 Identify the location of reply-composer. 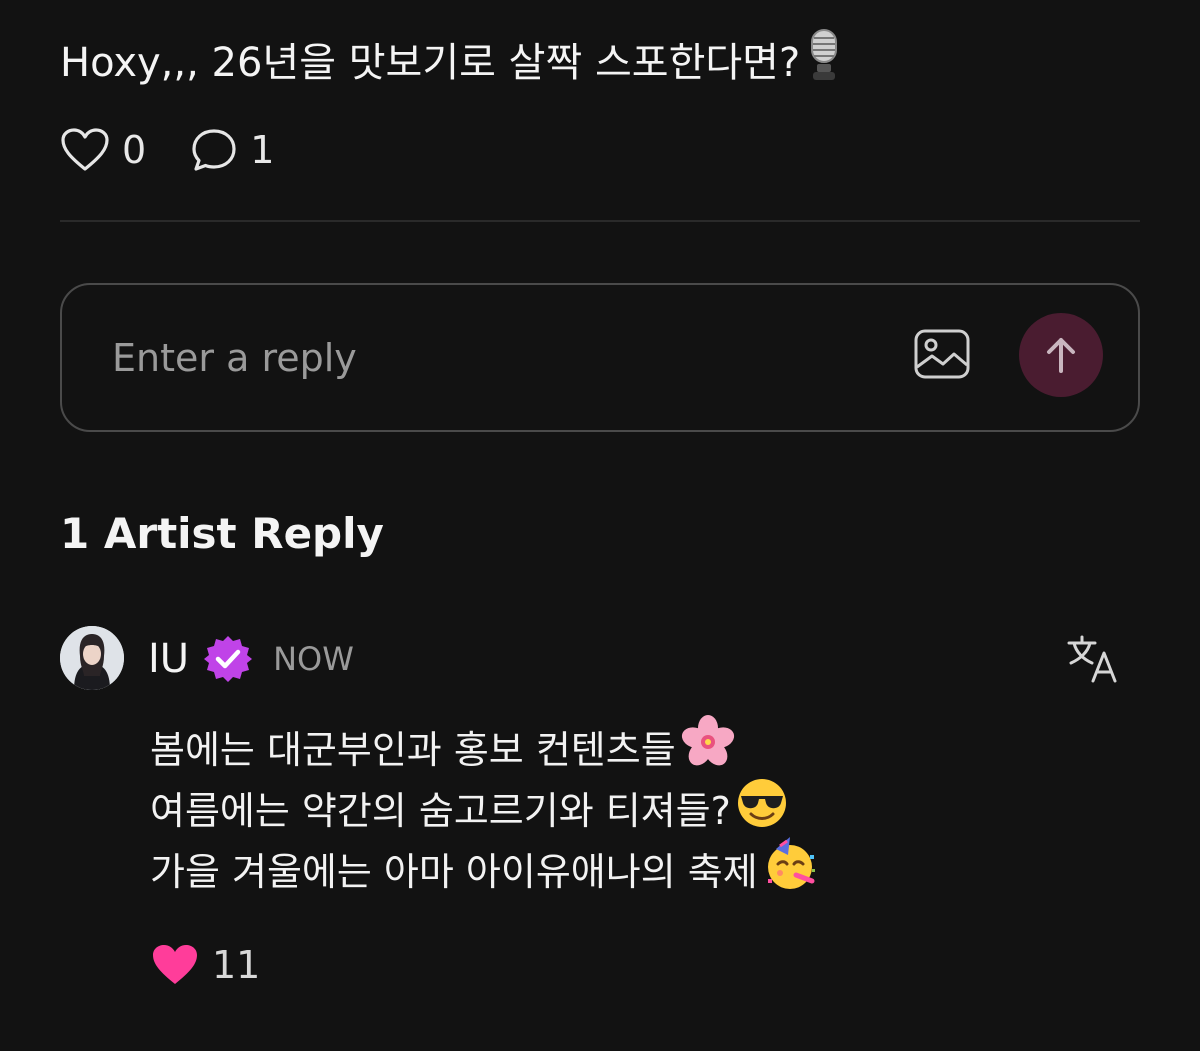
(600, 357).